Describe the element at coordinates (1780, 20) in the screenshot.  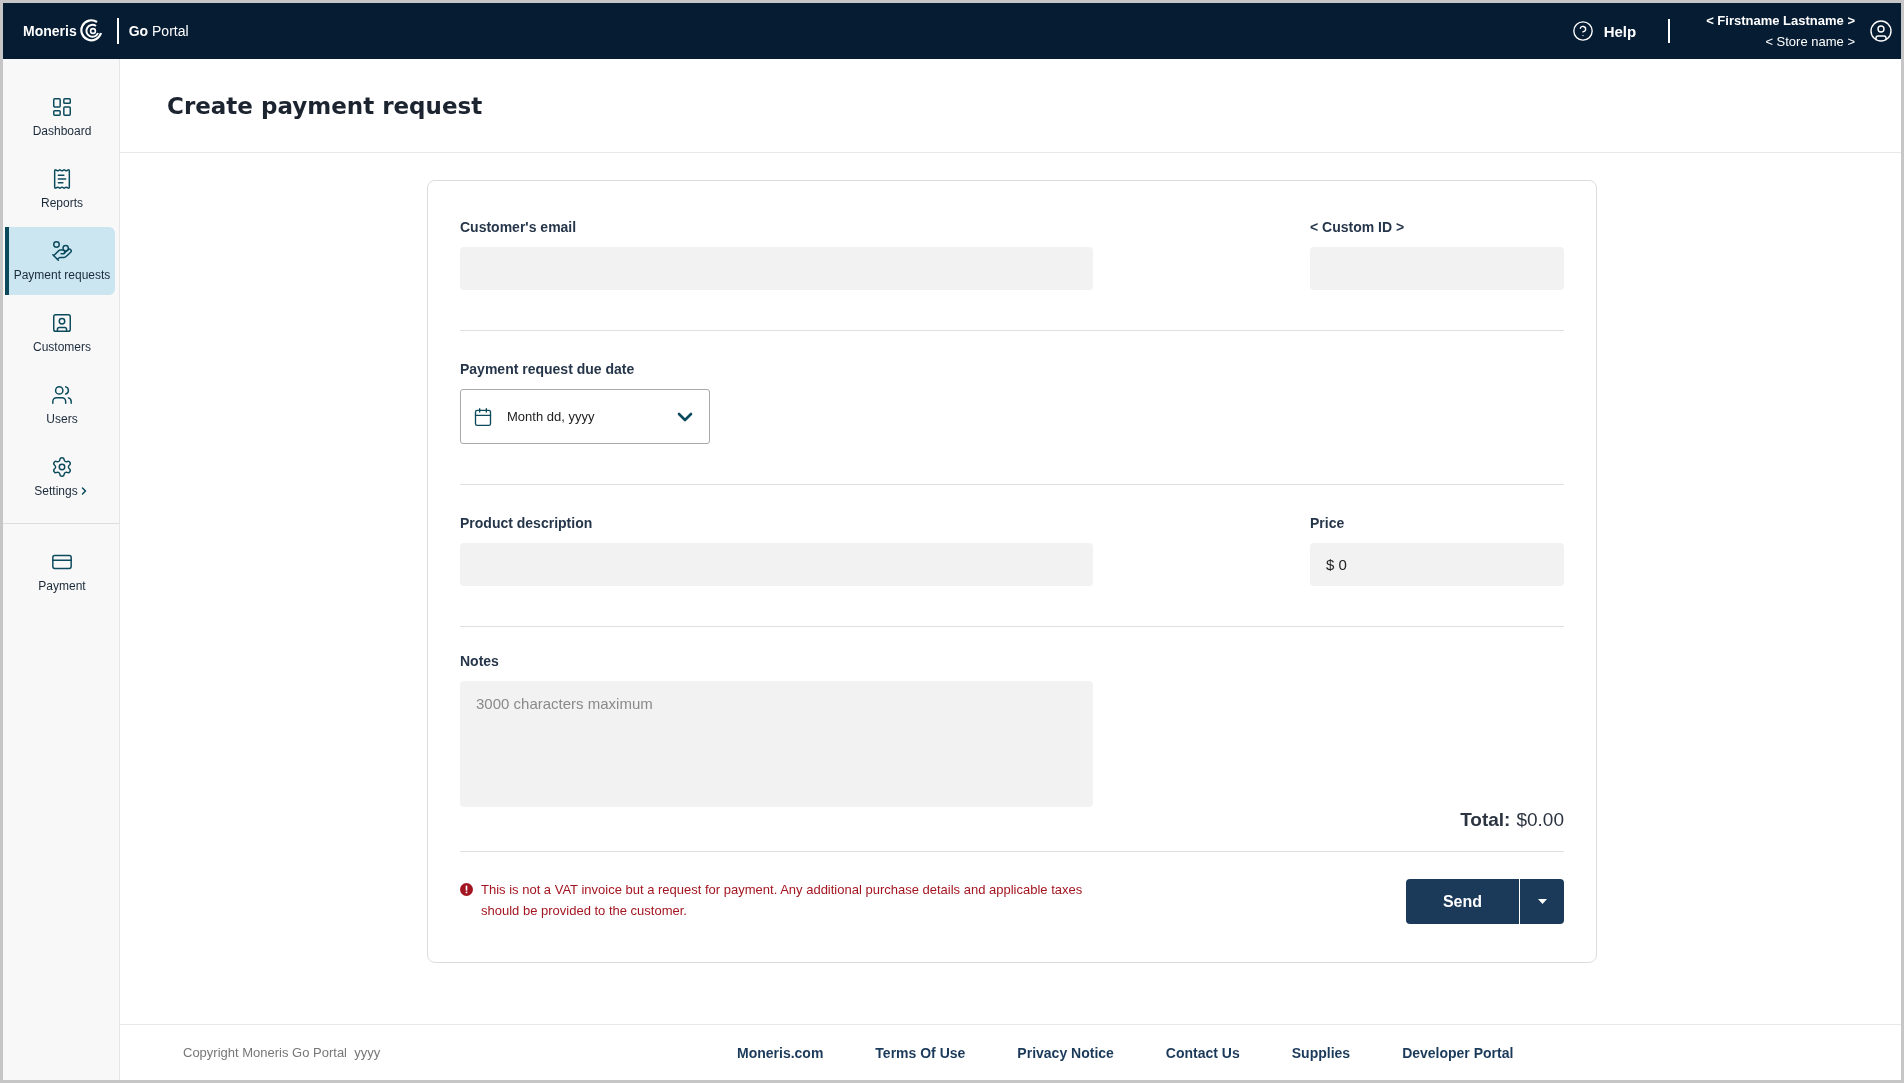
I see `user-name: < Firstname Lastname >` at that location.